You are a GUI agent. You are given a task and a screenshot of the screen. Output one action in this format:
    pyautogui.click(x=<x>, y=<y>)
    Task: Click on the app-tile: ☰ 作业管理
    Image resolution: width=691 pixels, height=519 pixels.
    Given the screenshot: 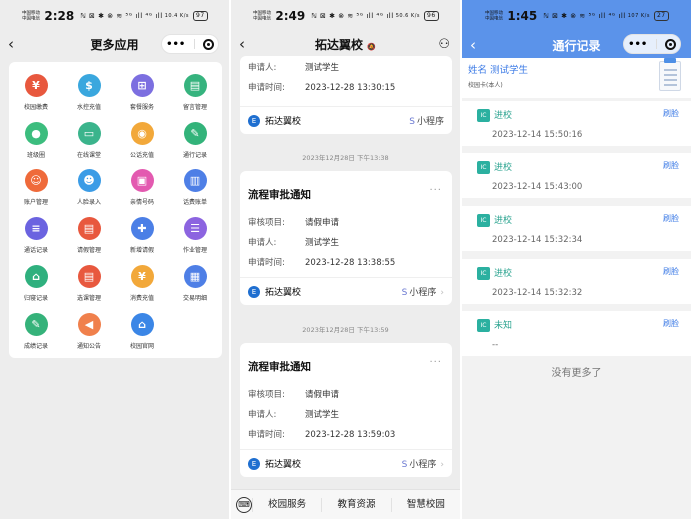 What is the action you would take?
    pyautogui.click(x=195, y=235)
    